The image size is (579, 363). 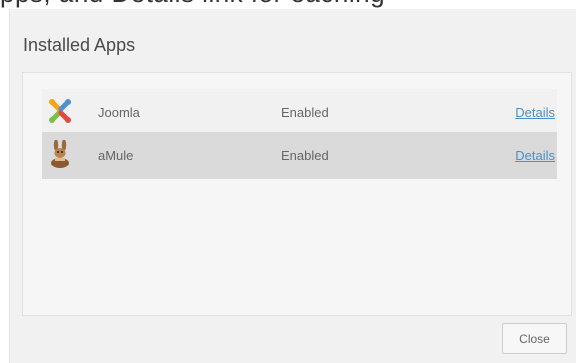 I want to click on previous-page-strip: pps, and Details link for eaching, so click(x=289, y=4).